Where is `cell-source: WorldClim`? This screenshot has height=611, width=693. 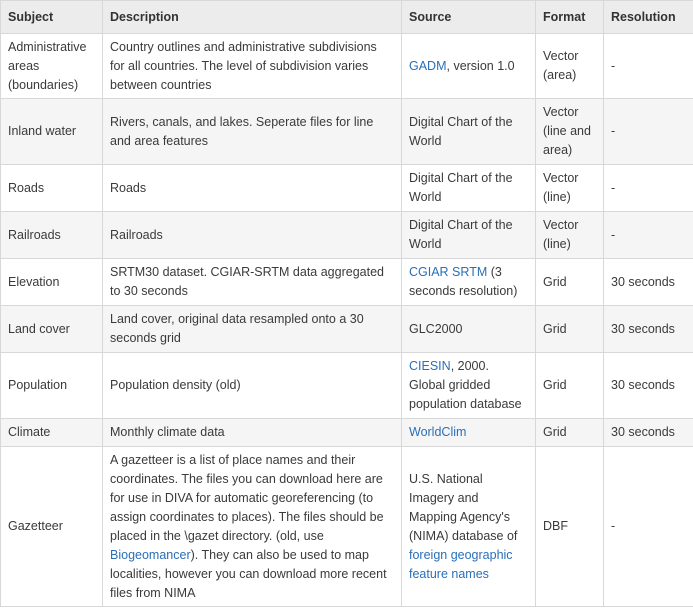
cell-source: WorldClim is located at coordinates (468, 432).